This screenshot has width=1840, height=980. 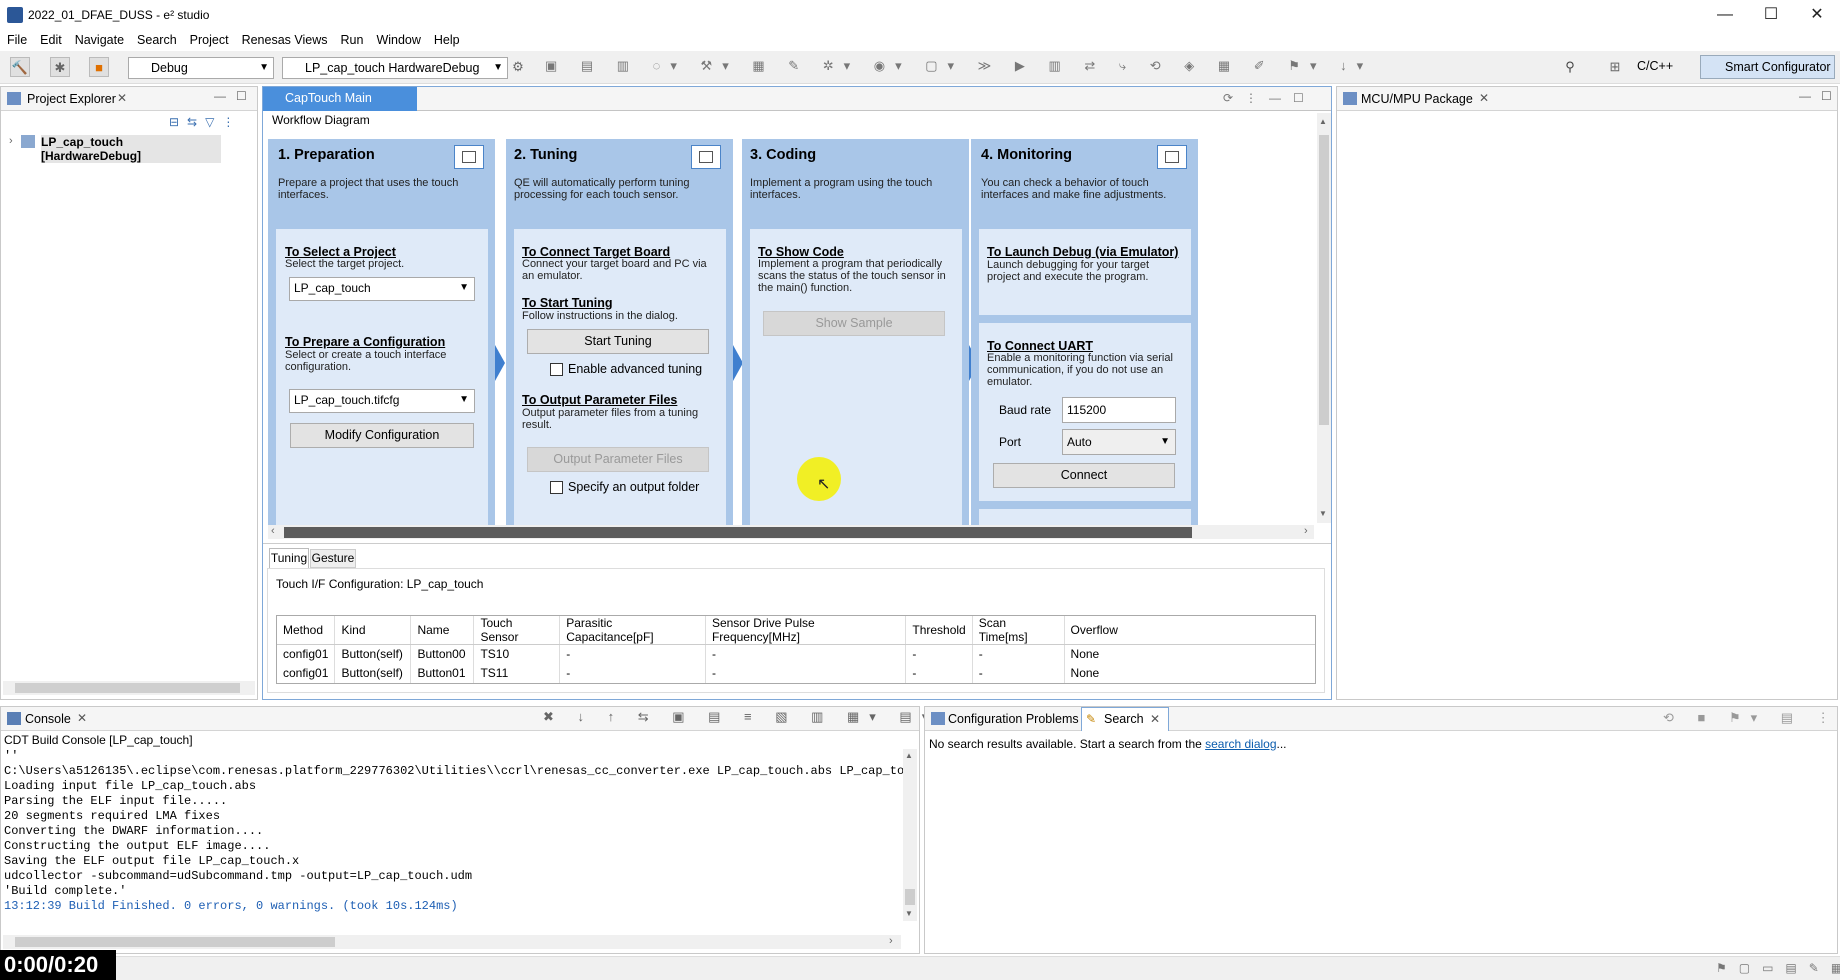 I want to click on col-touch-sensor: Touch Sensor, so click(x=517, y=630).